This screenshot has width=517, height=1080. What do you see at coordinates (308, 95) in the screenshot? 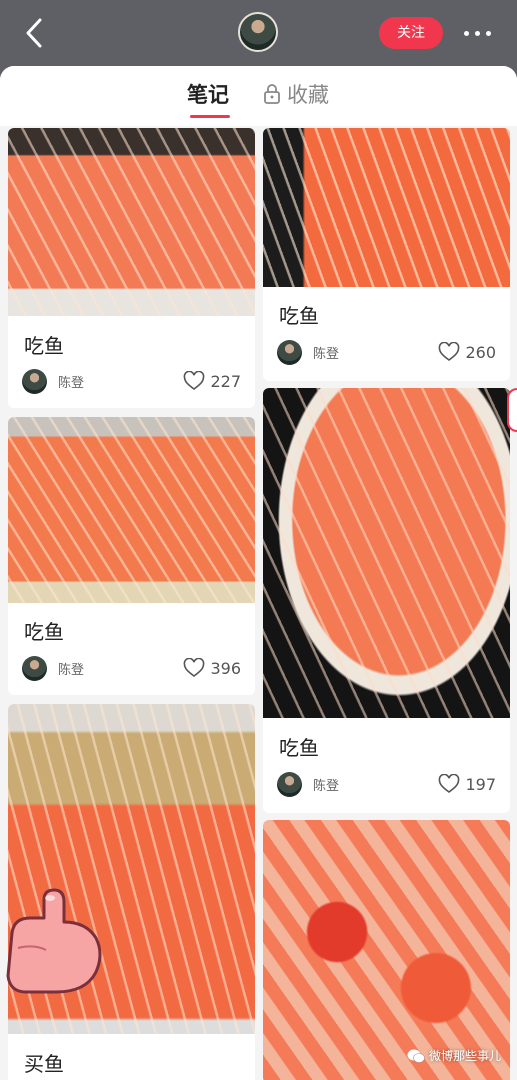
I see `tab-collections-label: 收藏` at bounding box center [308, 95].